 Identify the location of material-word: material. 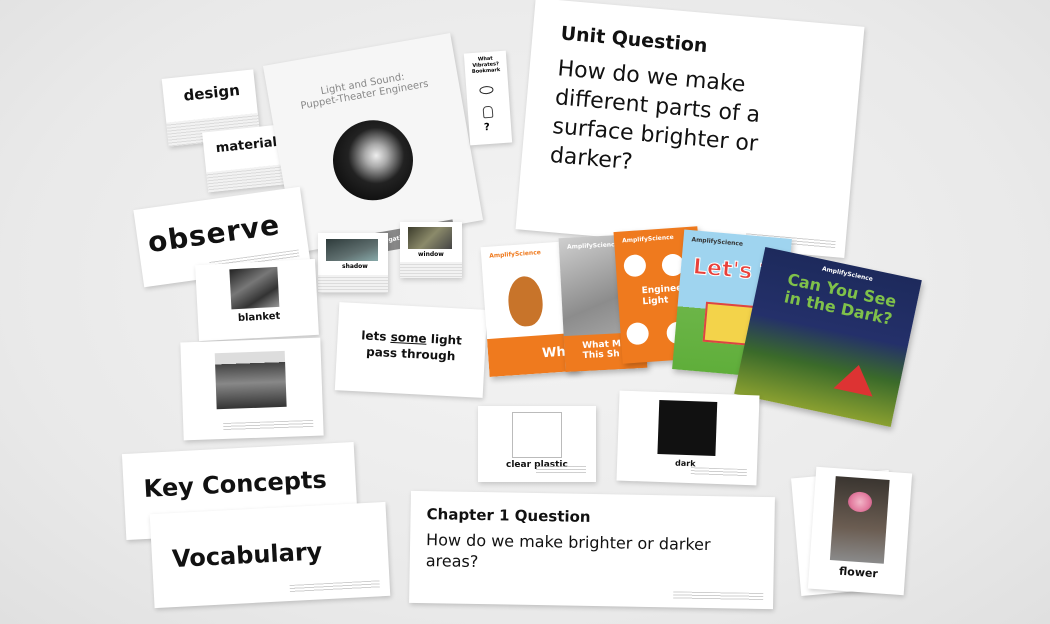
(246, 145).